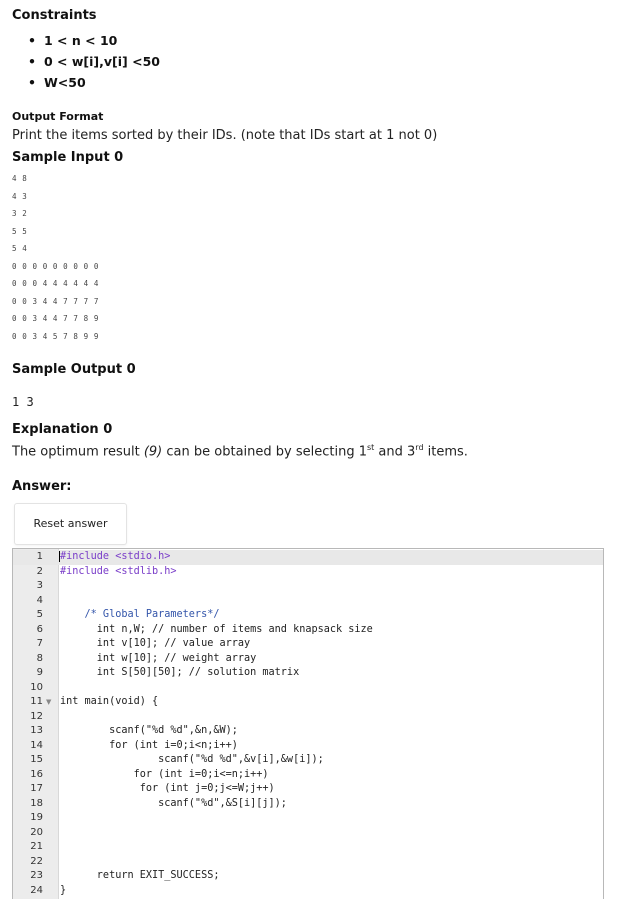  Describe the element at coordinates (140, 614) in the screenshot. I see `code-text: /* Global Parameters*/` at that location.